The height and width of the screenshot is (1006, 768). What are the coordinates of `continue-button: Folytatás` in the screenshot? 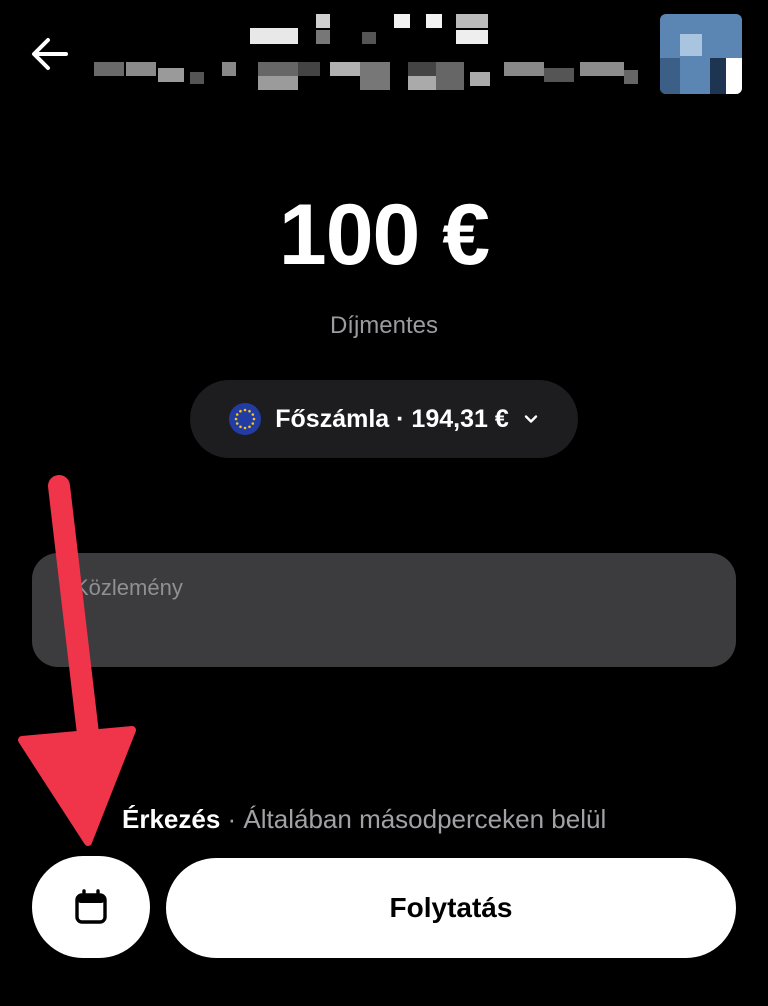 It's located at (451, 908).